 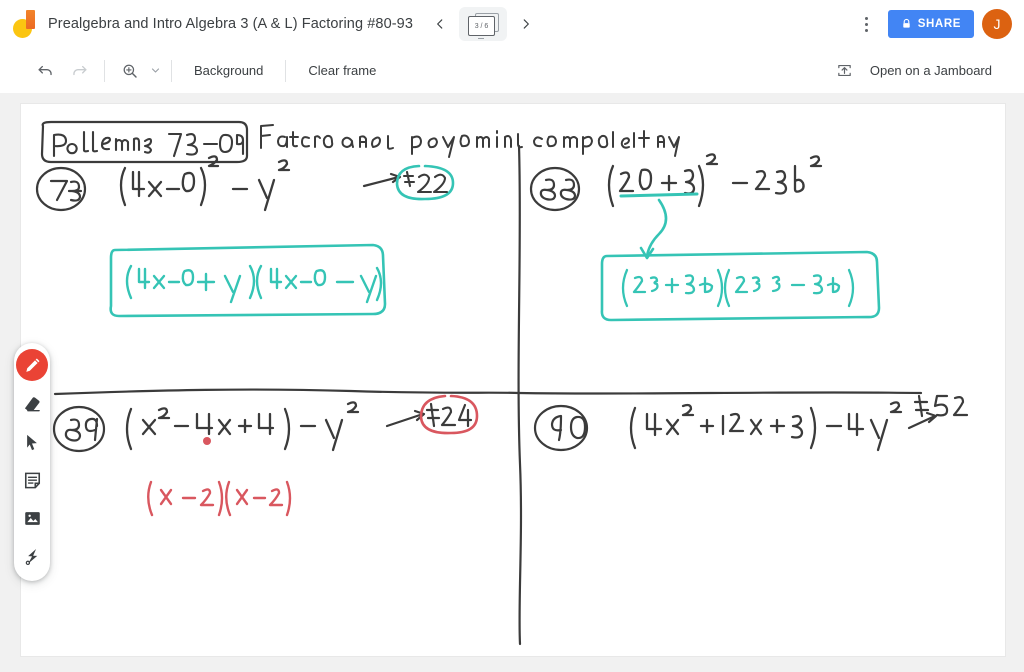 I want to click on share-button: SHARE, so click(x=930, y=24).